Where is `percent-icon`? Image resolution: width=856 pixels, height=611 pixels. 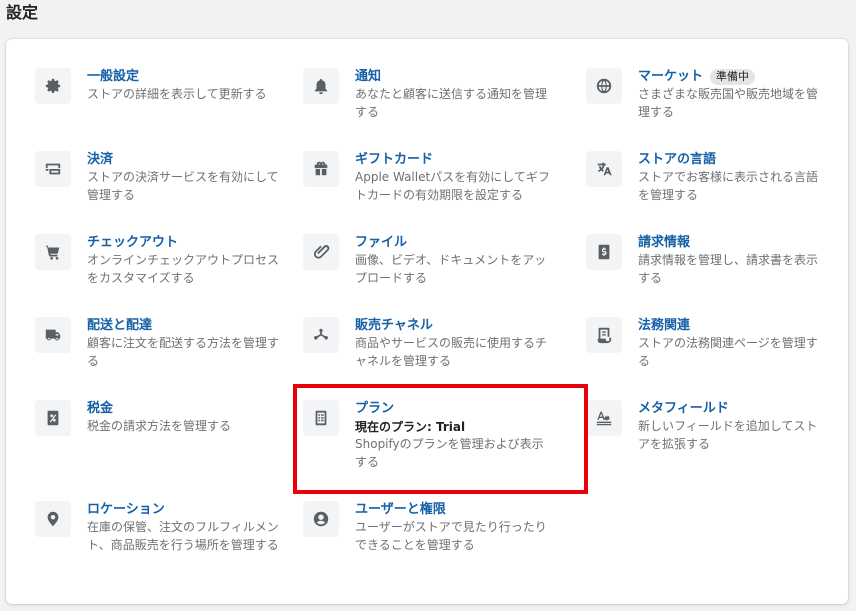 percent-icon is located at coordinates (53, 418).